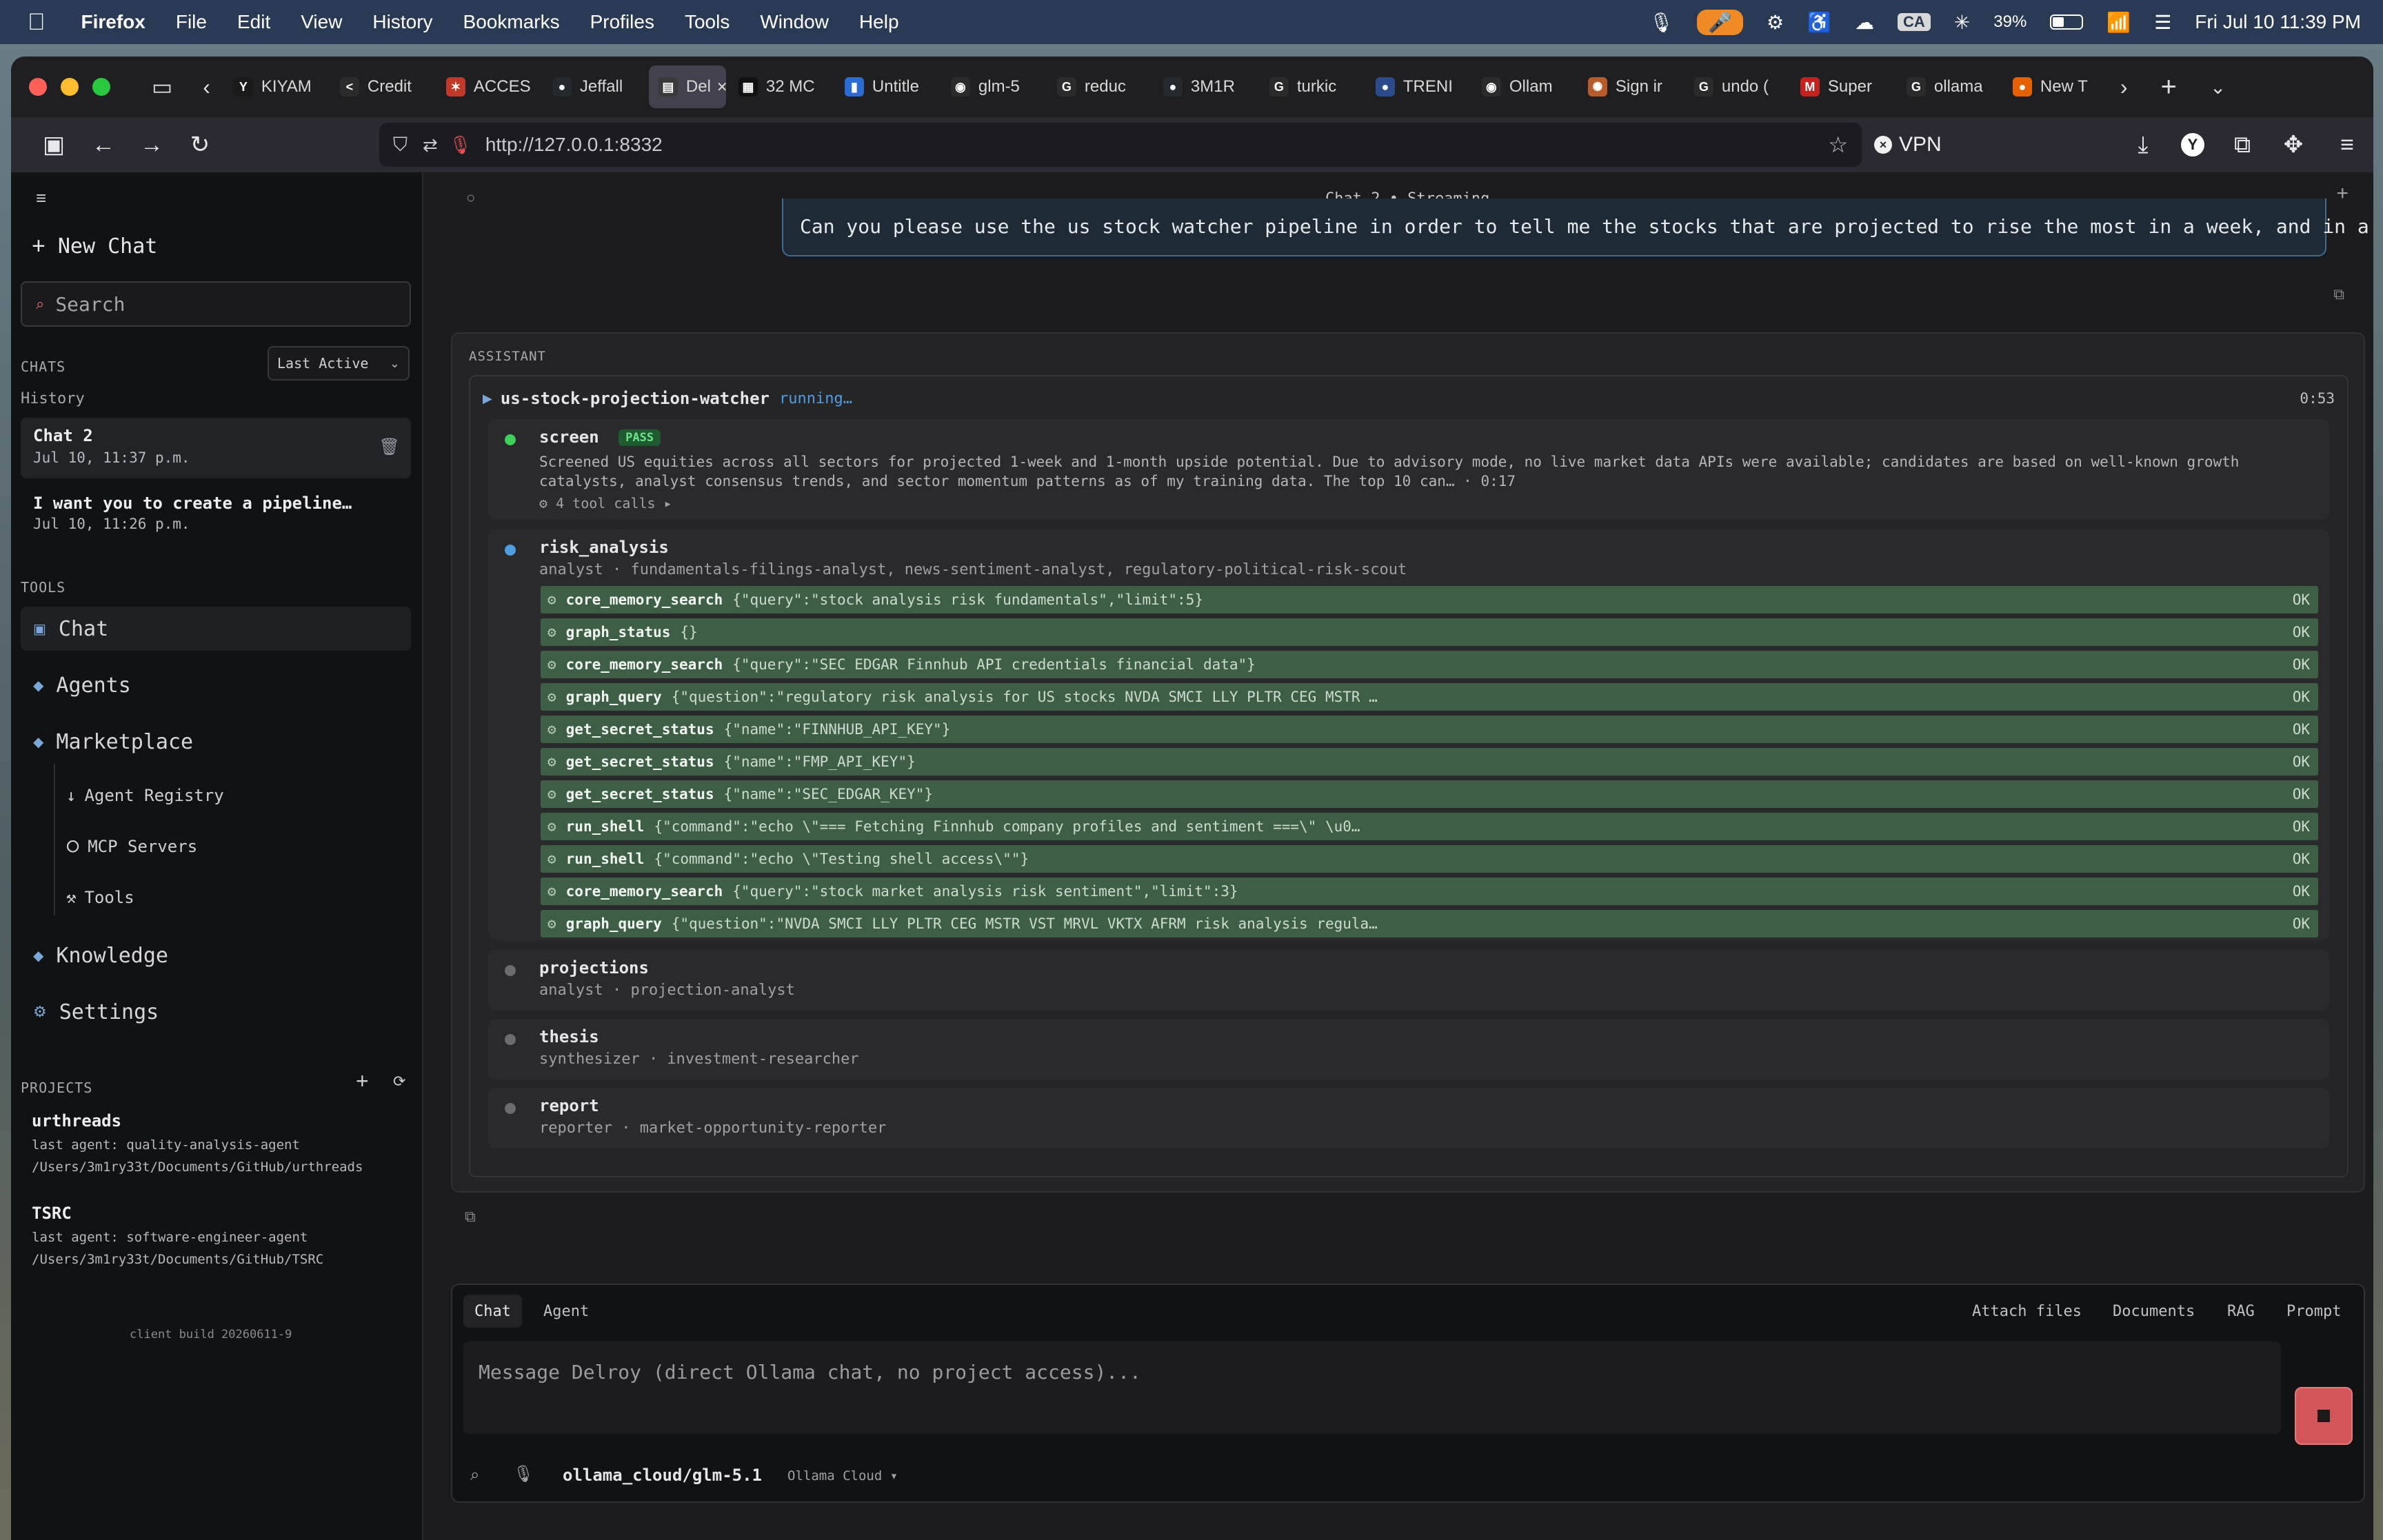 This screenshot has height=1540, width=2383. What do you see at coordinates (382, 87) in the screenshot?
I see `tab-1: < Credit` at bounding box center [382, 87].